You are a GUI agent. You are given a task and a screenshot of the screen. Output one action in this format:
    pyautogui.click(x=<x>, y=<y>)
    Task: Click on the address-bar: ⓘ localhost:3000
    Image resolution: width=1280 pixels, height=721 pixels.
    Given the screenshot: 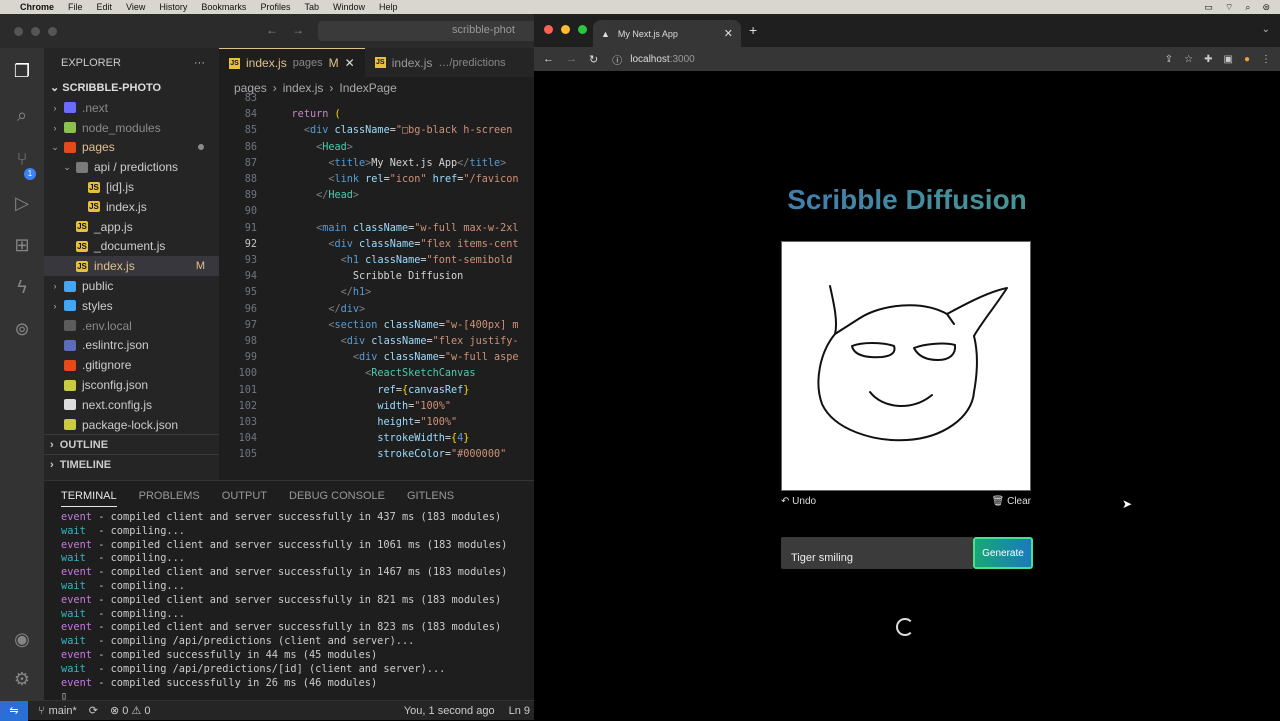 What is the action you would take?
    pyautogui.click(x=653, y=59)
    